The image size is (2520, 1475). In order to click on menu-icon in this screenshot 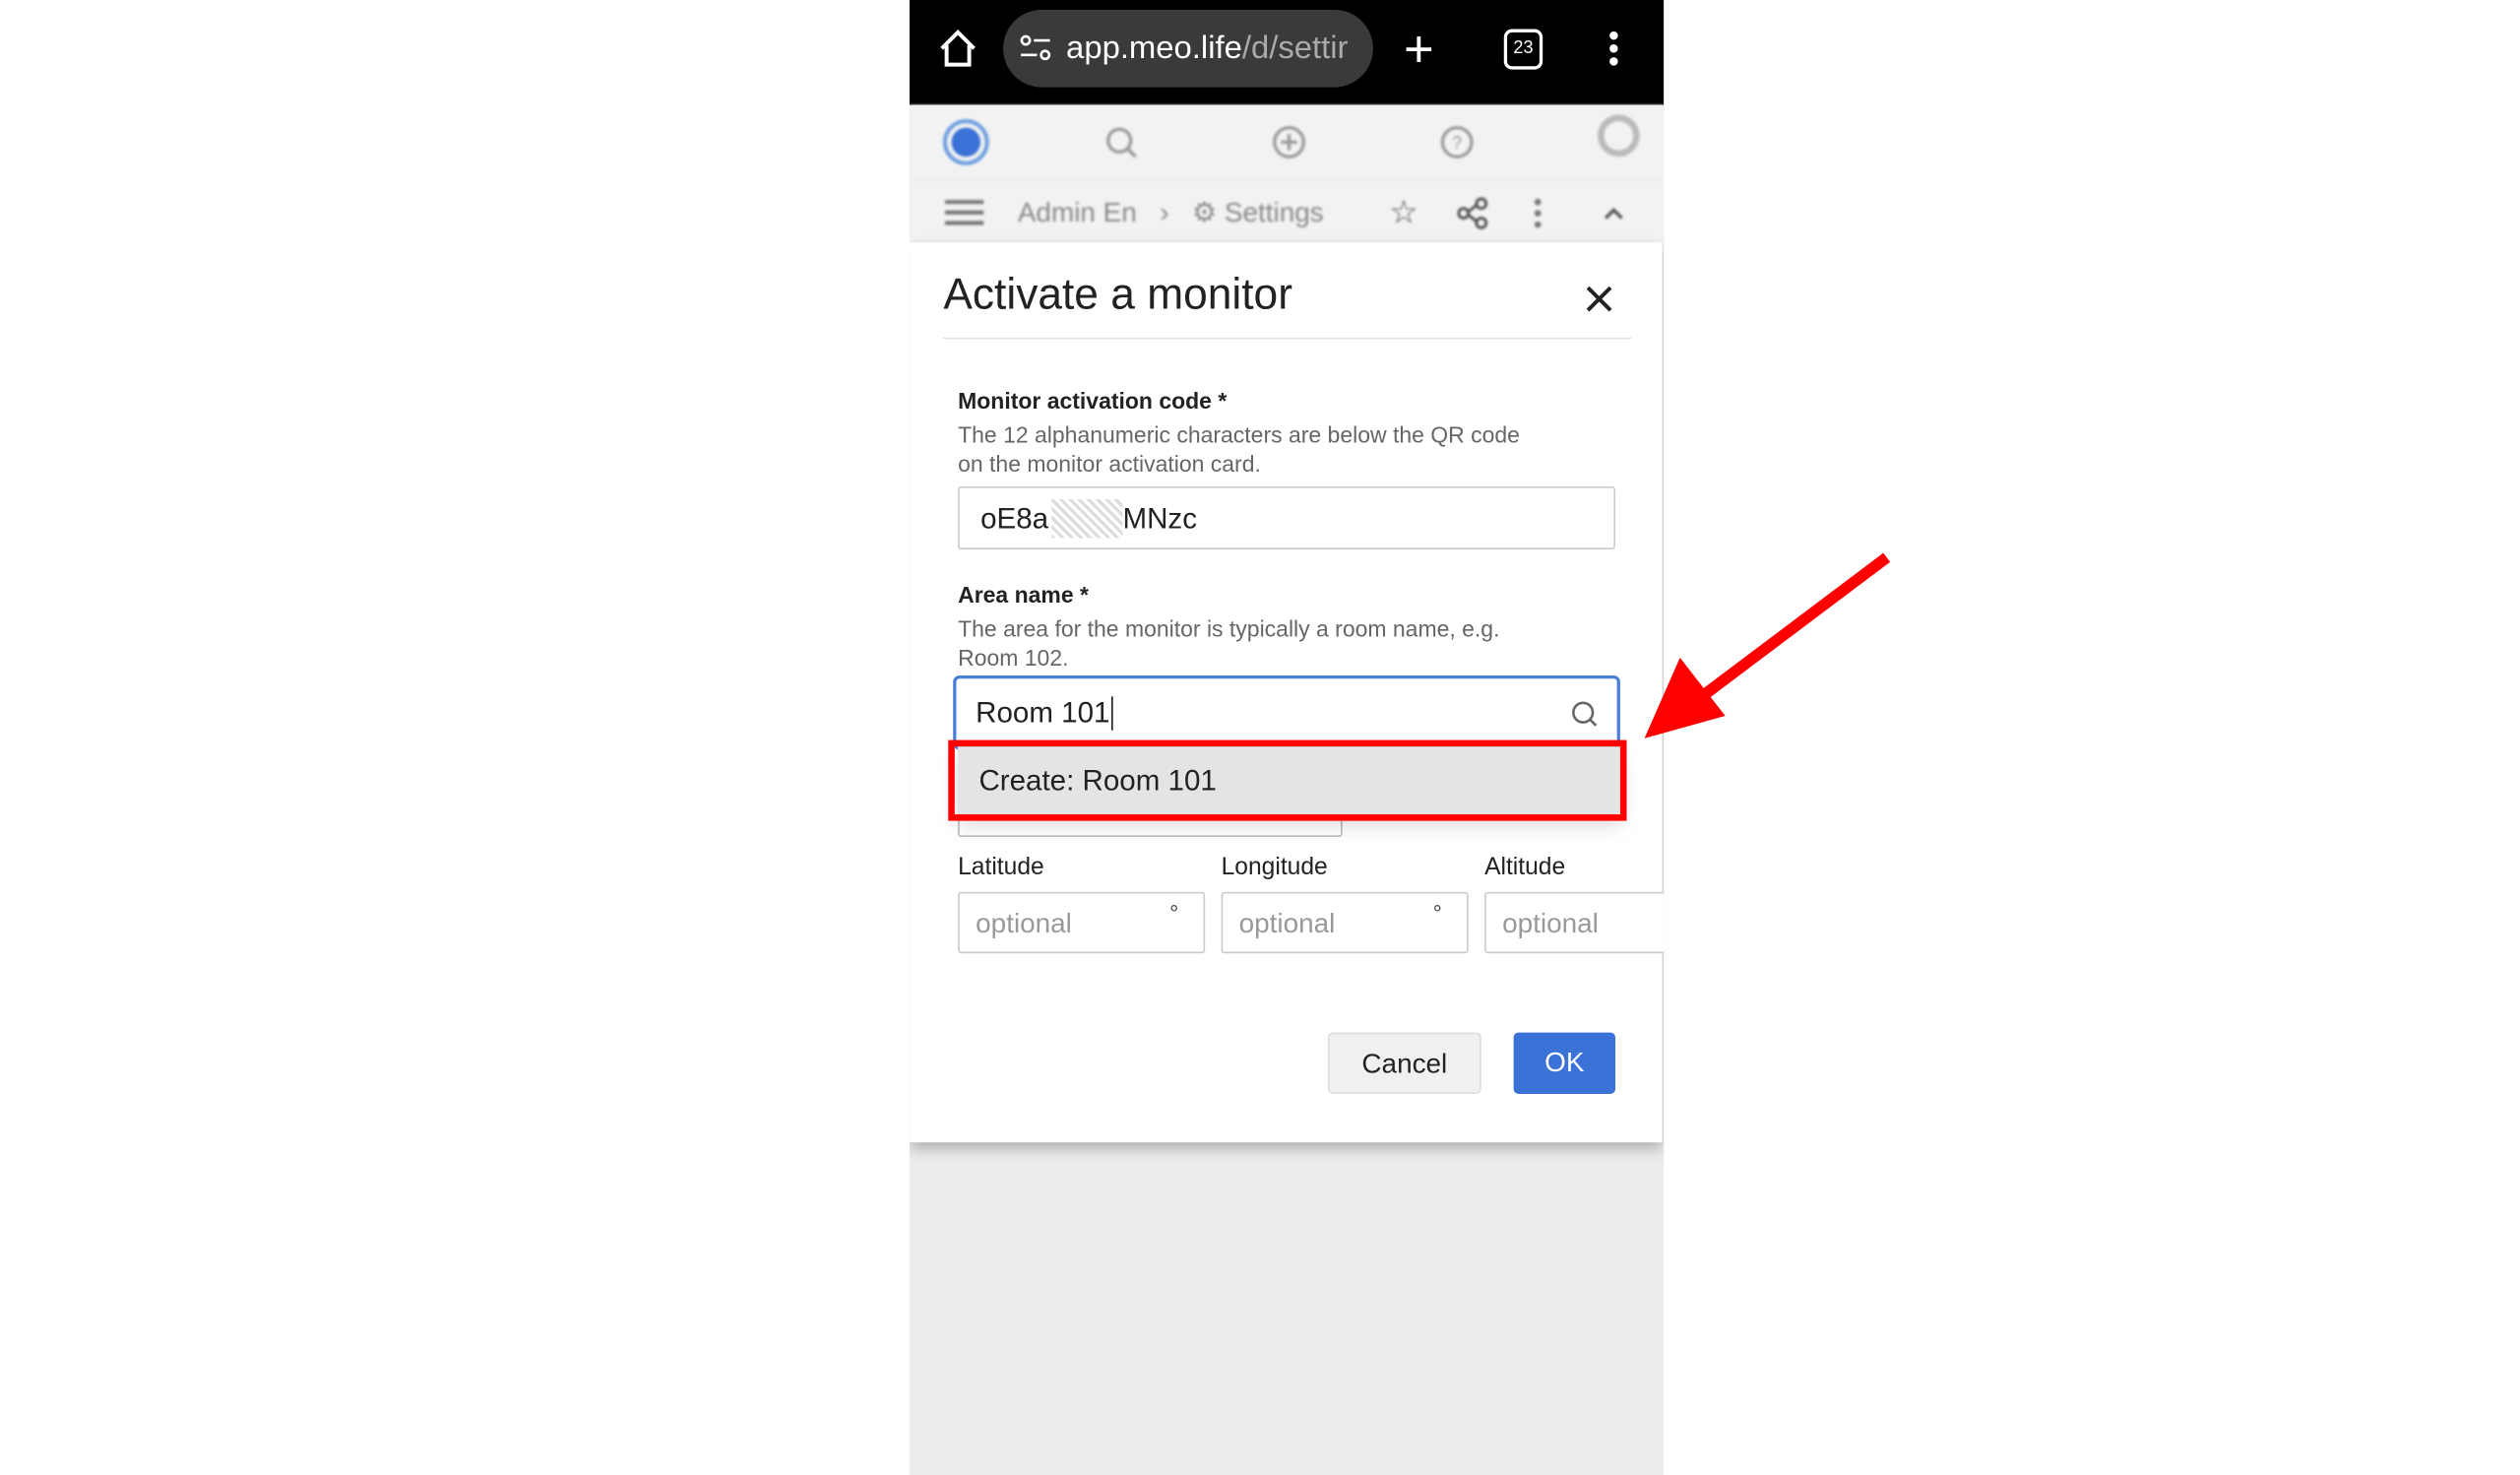, I will do `click(964, 212)`.